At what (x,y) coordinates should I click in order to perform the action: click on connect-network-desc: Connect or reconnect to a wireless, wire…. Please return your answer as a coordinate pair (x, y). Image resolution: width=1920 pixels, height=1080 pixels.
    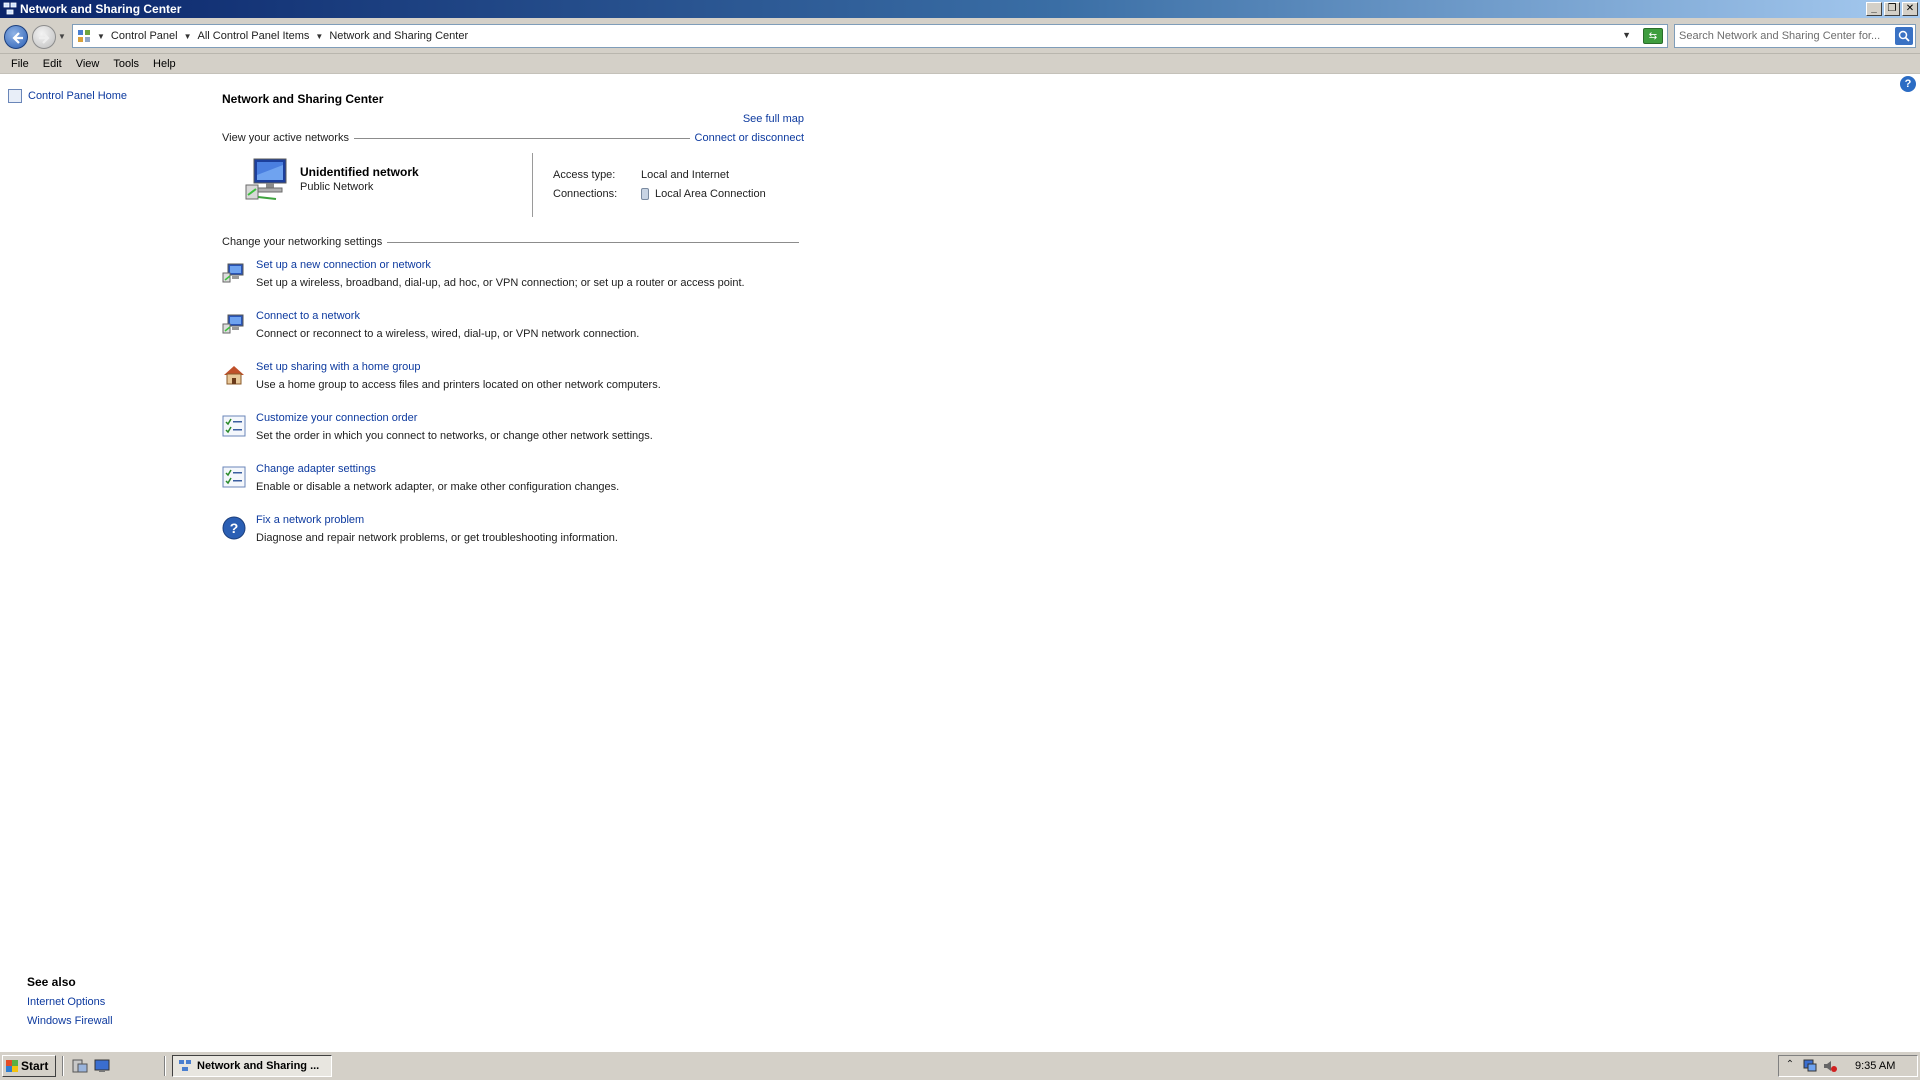
    Looking at the image, I should click on (448, 334).